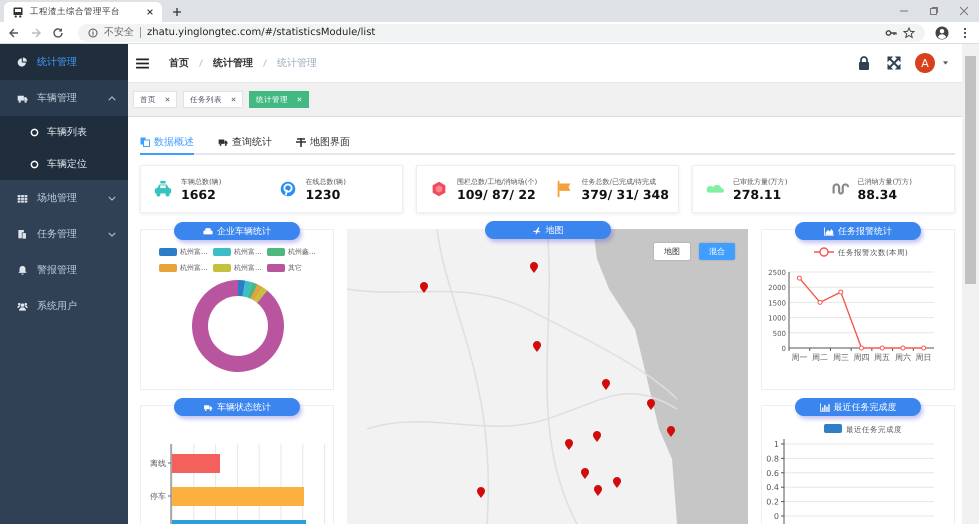 The height and width of the screenshot is (524, 979). What do you see at coordinates (942, 33) in the screenshot?
I see `account-icon` at bounding box center [942, 33].